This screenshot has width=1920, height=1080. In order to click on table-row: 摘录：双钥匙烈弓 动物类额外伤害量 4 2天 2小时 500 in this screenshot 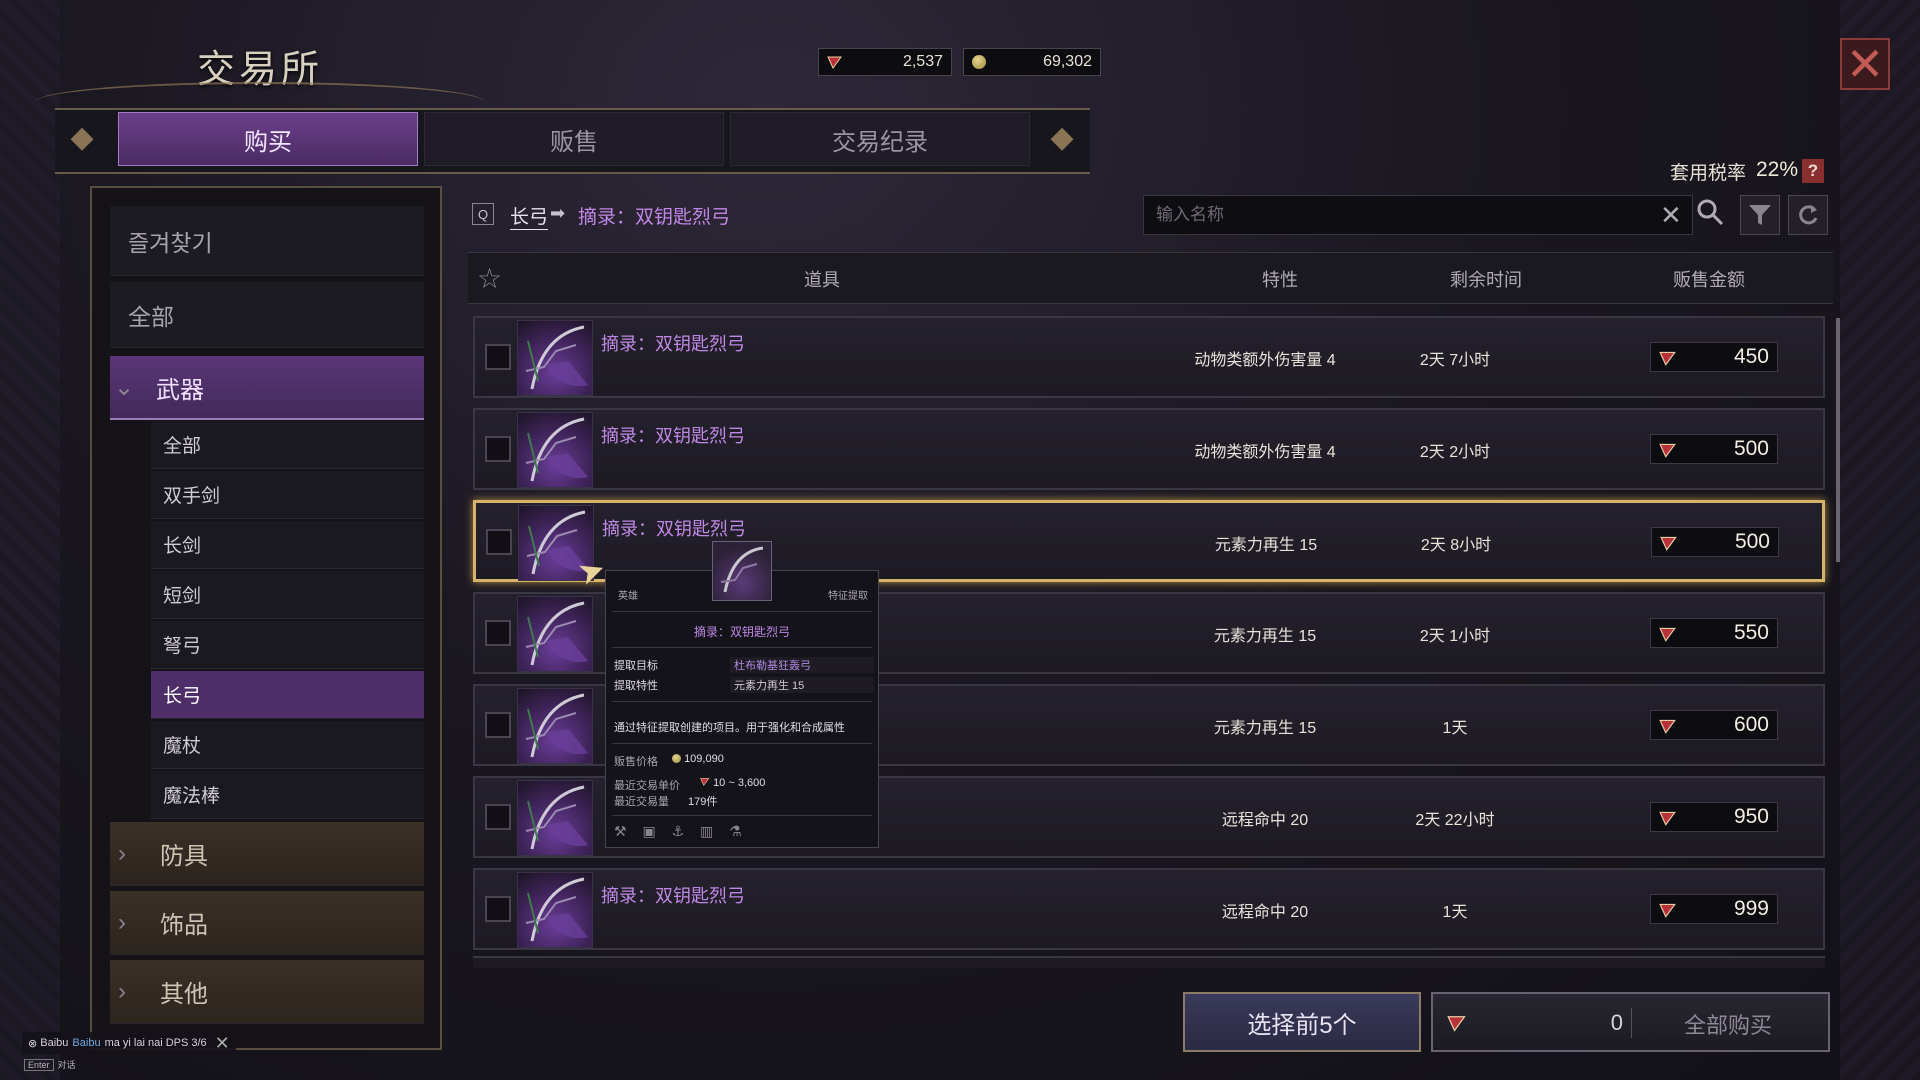, I will do `click(1149, 449)`.